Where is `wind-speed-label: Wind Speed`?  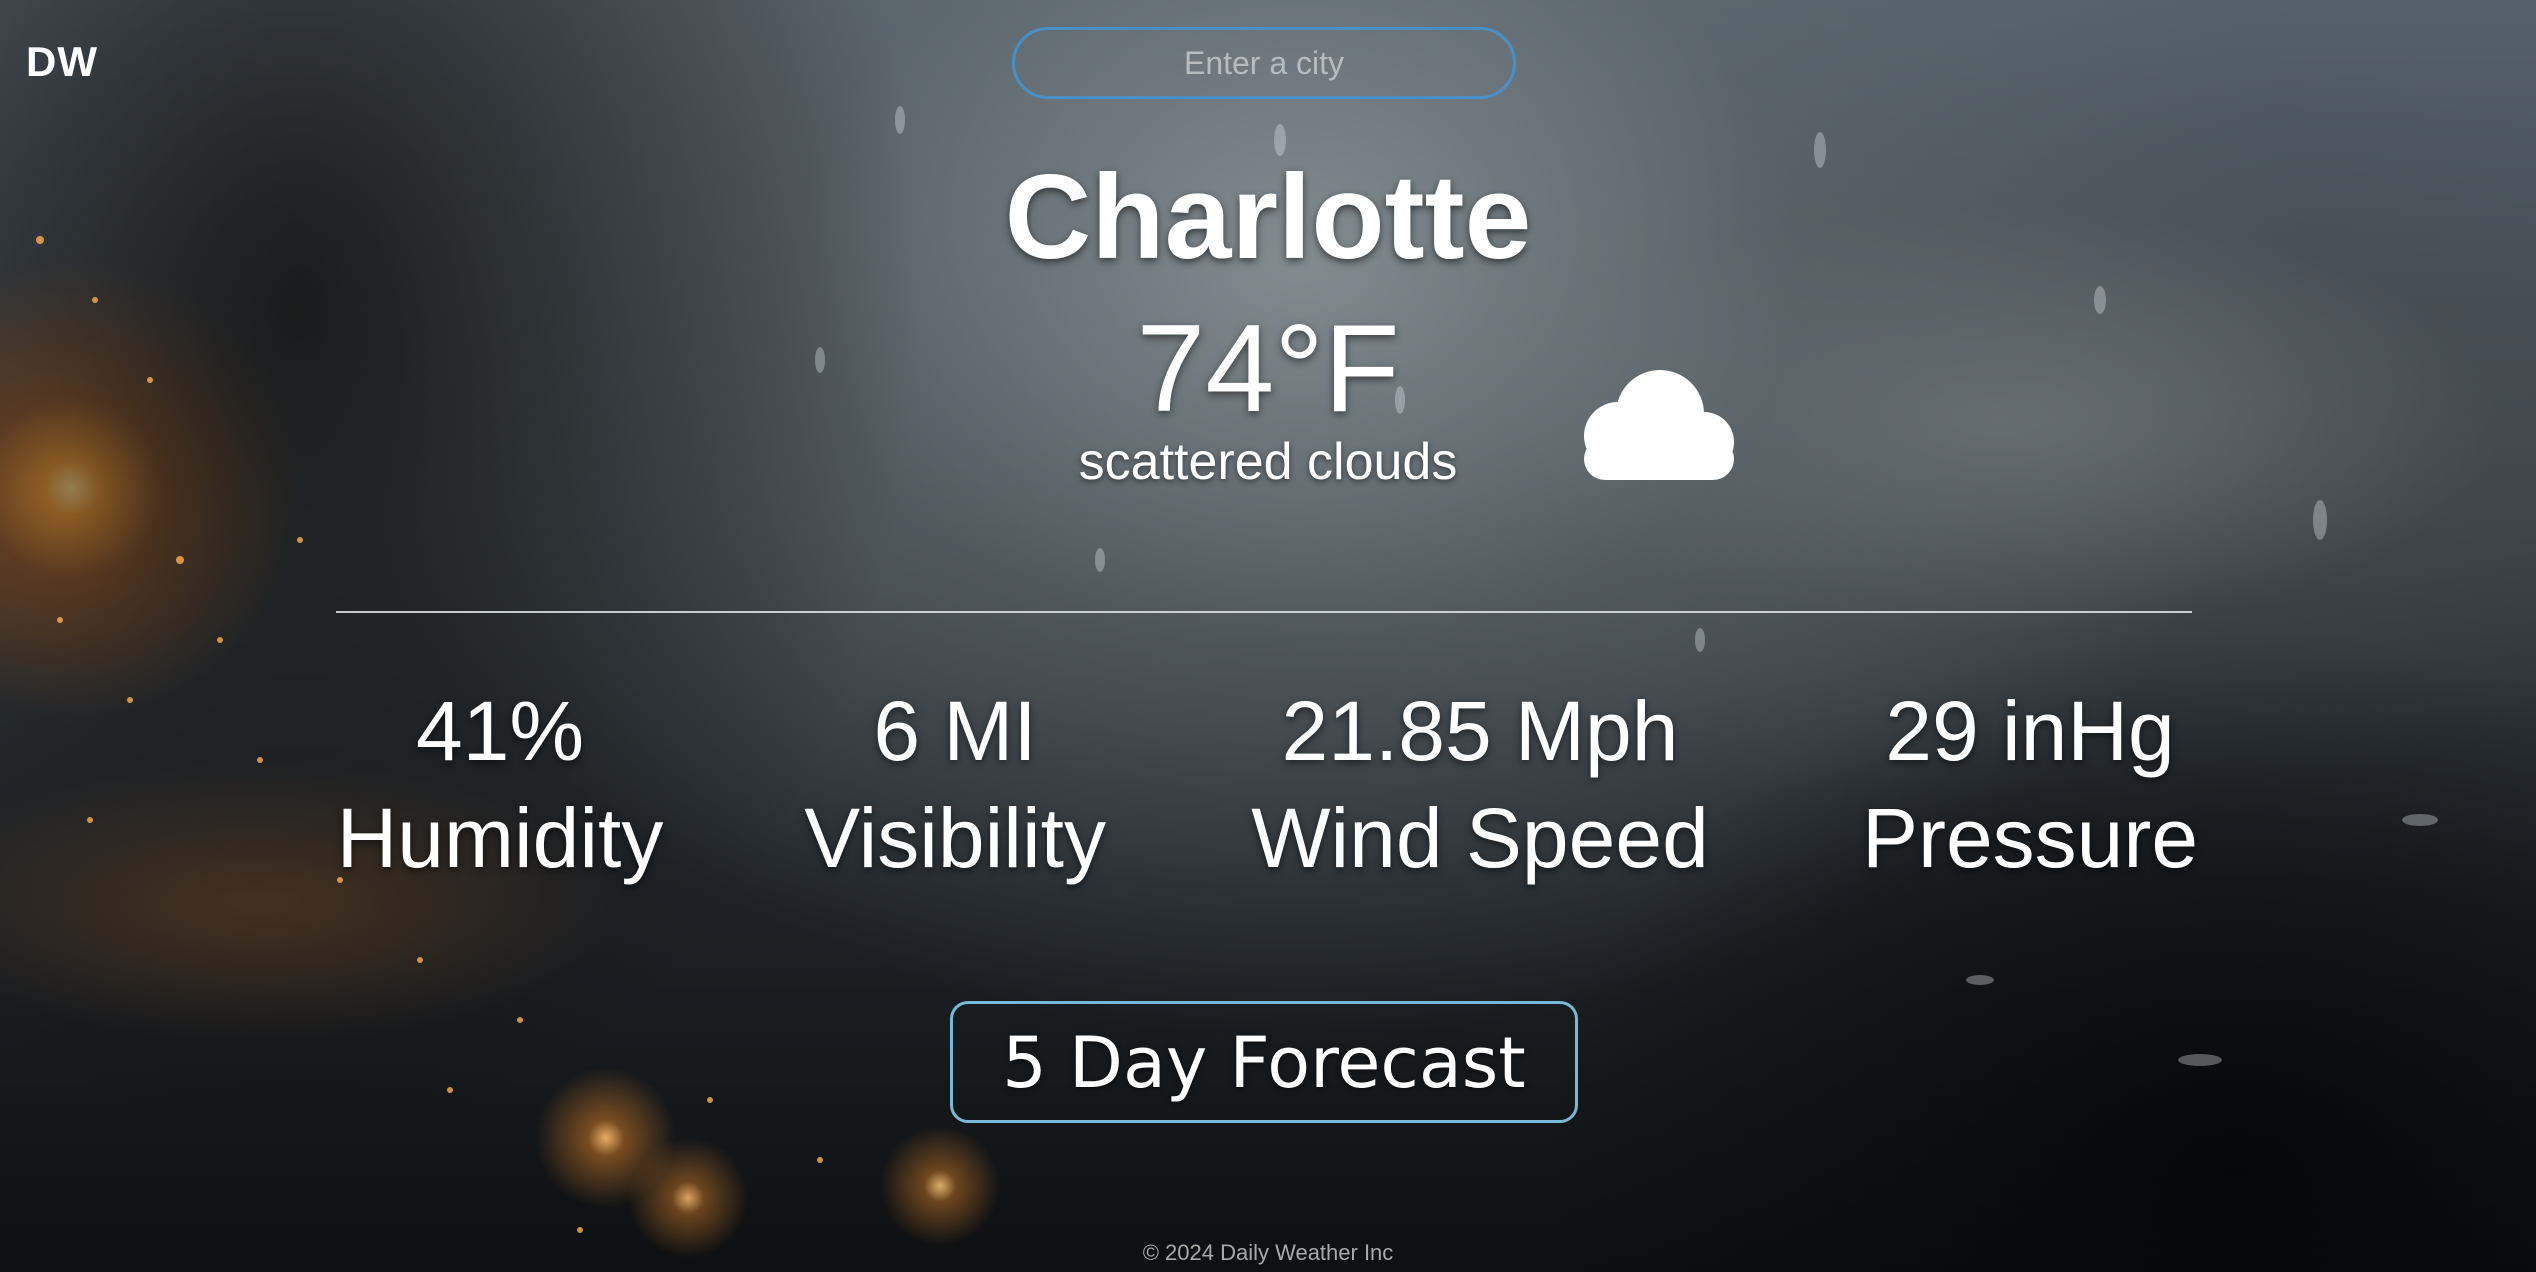 wind-speed-label: Wind Speed is located at coordinates (1480, 838).